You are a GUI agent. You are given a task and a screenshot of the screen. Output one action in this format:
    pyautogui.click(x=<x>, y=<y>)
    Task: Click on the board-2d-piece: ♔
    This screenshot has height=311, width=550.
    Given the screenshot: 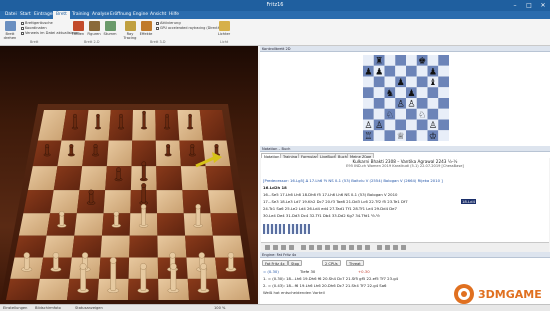 What is the action you would take?
    pyautogui.click(x=433, y=136)
    